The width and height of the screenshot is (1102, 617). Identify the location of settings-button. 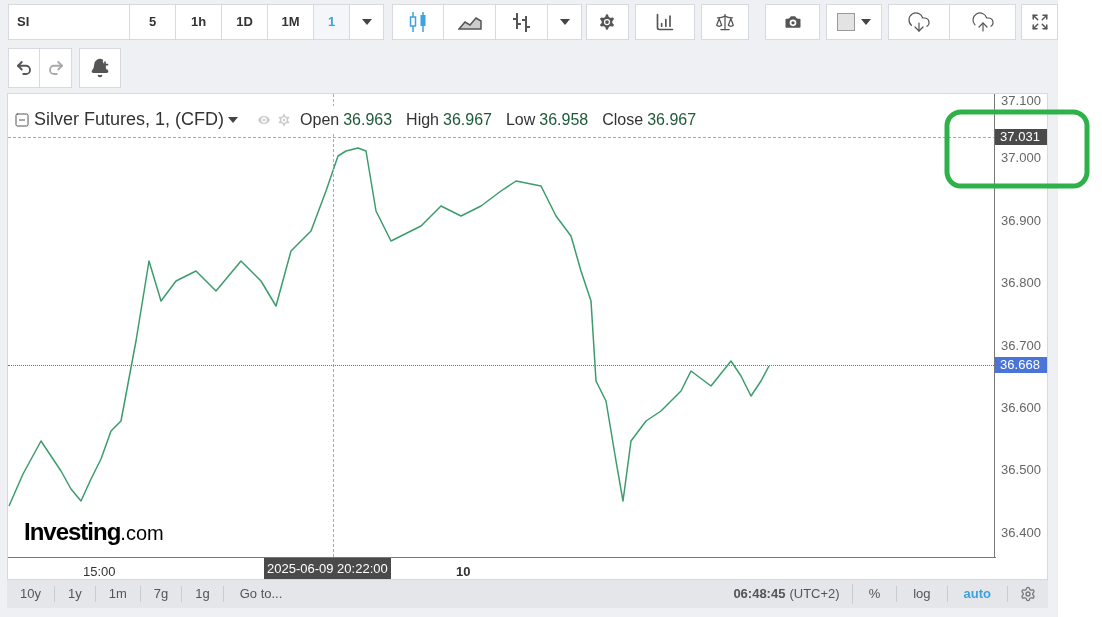
(607, 22).